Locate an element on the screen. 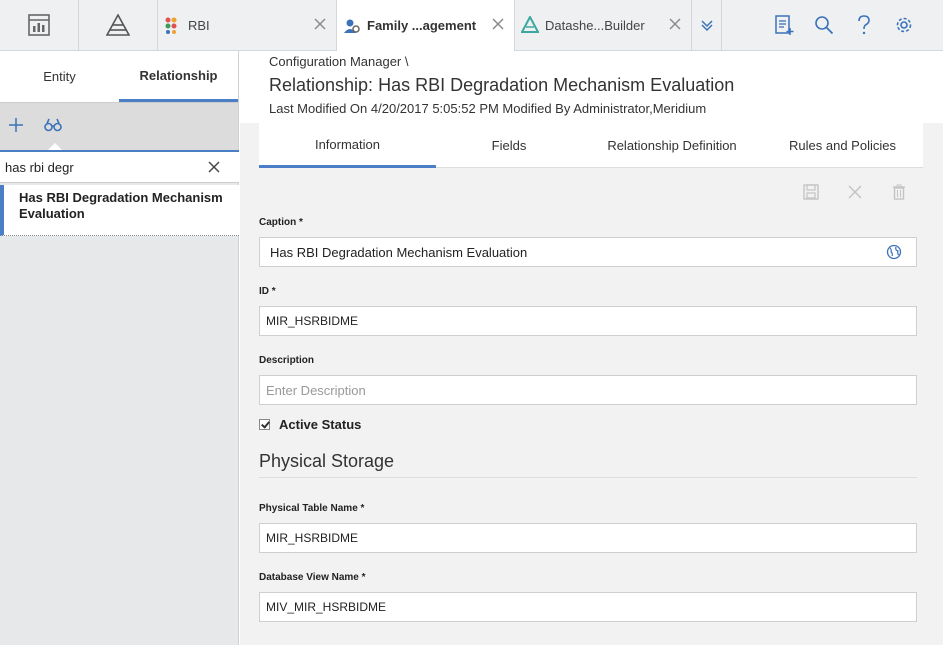  search-box is located at coordinates (119, 166).